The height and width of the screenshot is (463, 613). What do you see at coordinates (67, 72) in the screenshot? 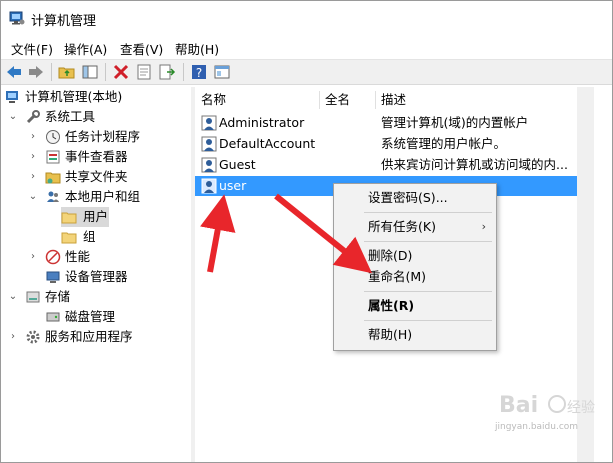
I see `up-folder-icon` at bounding box center [67, 72].